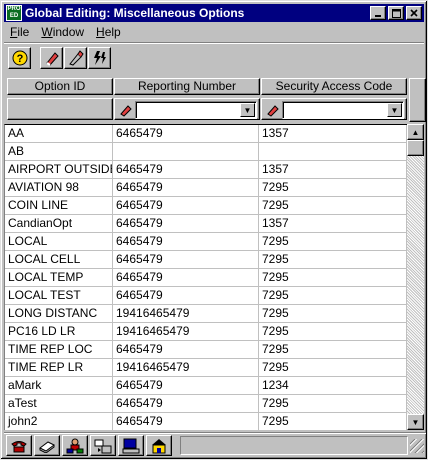 This screenshot has height=460, width=428. I want to click on cell-option-id: aTest, so click(59, 403).